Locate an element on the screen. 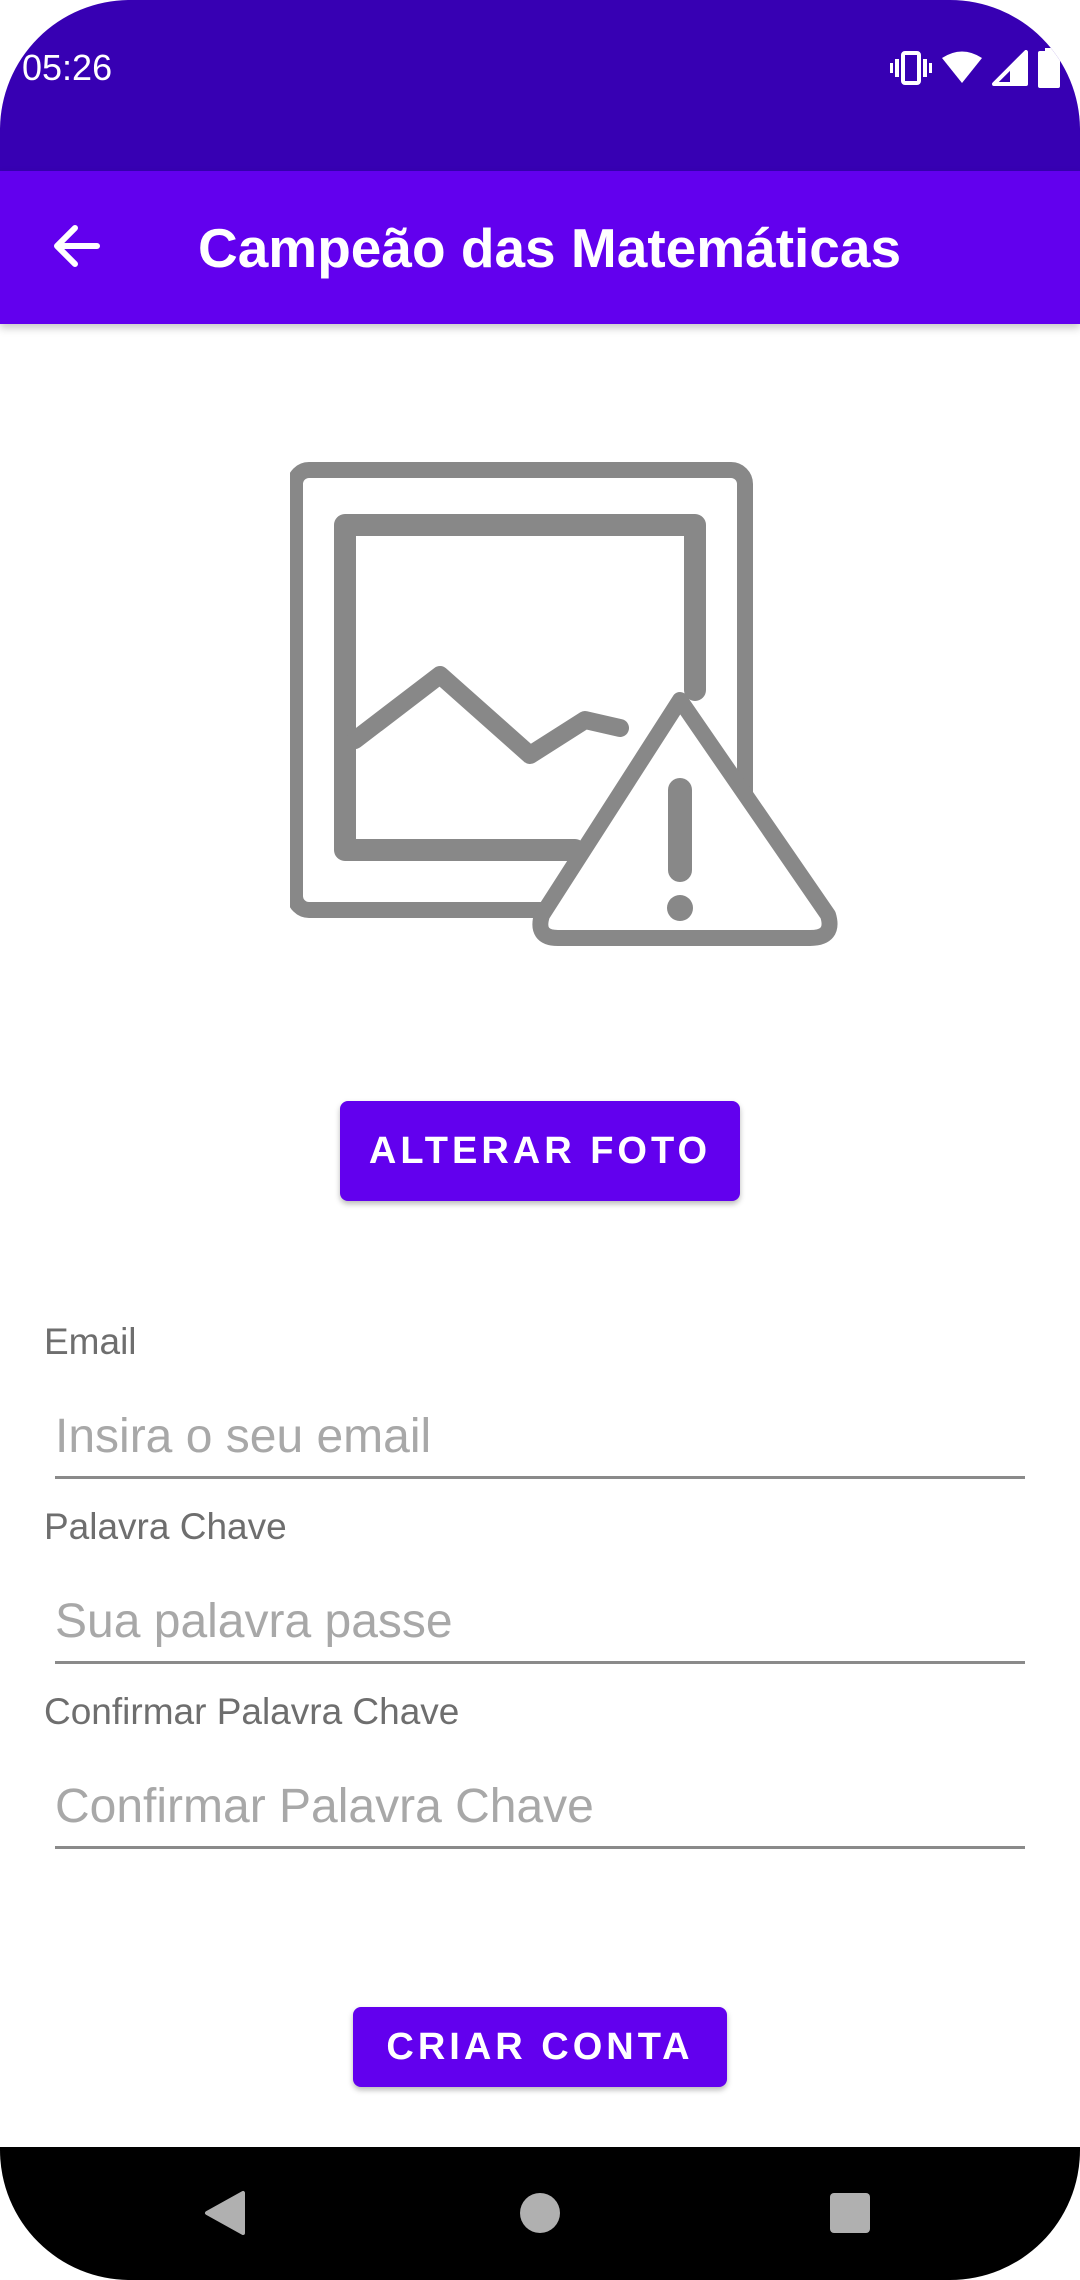  password-field is located at coordinates (540, 1622).